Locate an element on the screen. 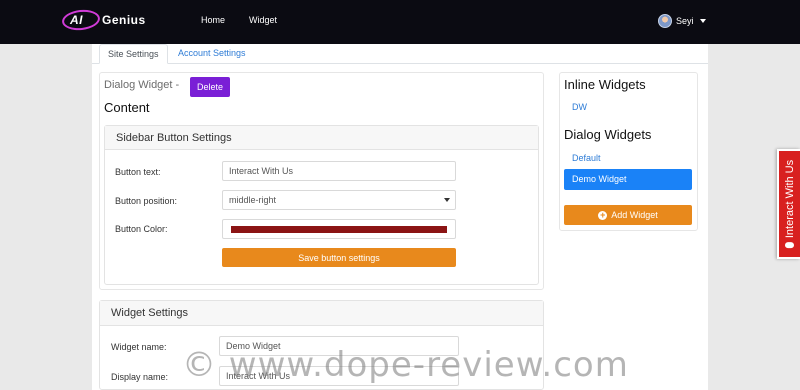 Image resolution: width=800 pixels, height=390 pixels. user-name: Seyi is located at coordinates (685, 21).